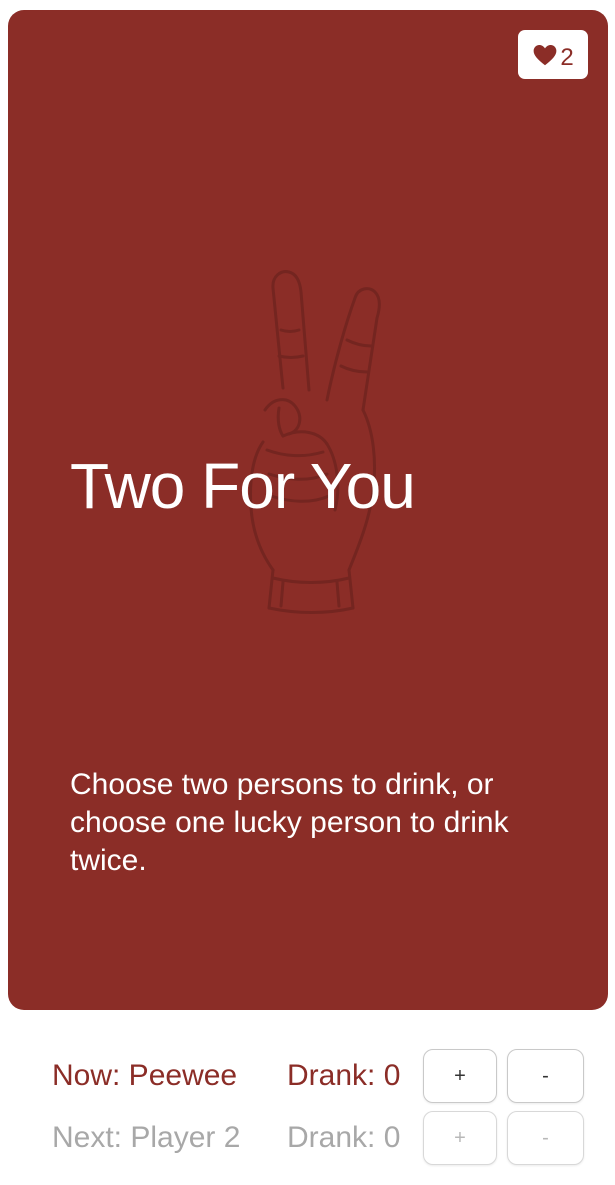 Image resolution: width=615 pixels, height=1185 pixels. I want to click on likes-badge: 2, so click(553, 54).